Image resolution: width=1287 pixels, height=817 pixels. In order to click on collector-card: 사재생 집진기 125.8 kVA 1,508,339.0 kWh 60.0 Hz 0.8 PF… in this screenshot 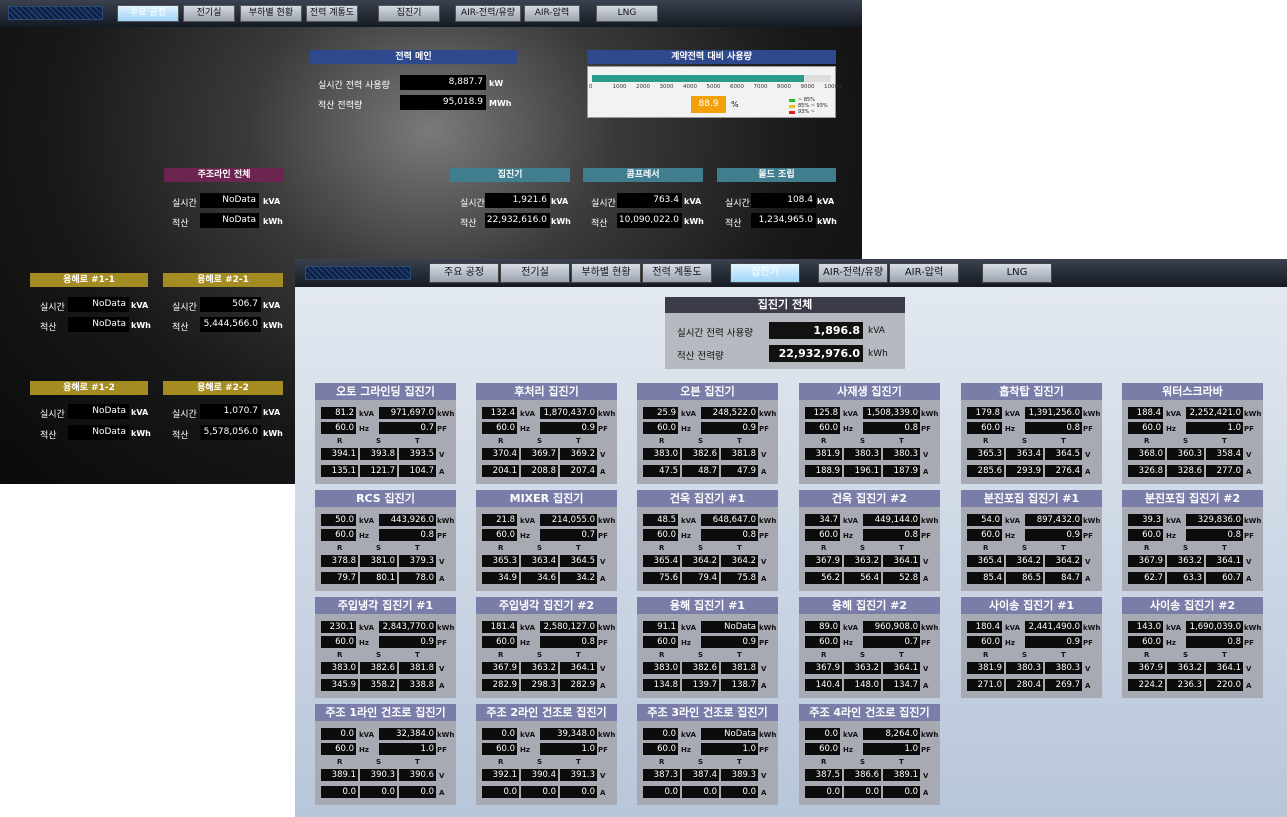, I will do `click(869, 433)`.